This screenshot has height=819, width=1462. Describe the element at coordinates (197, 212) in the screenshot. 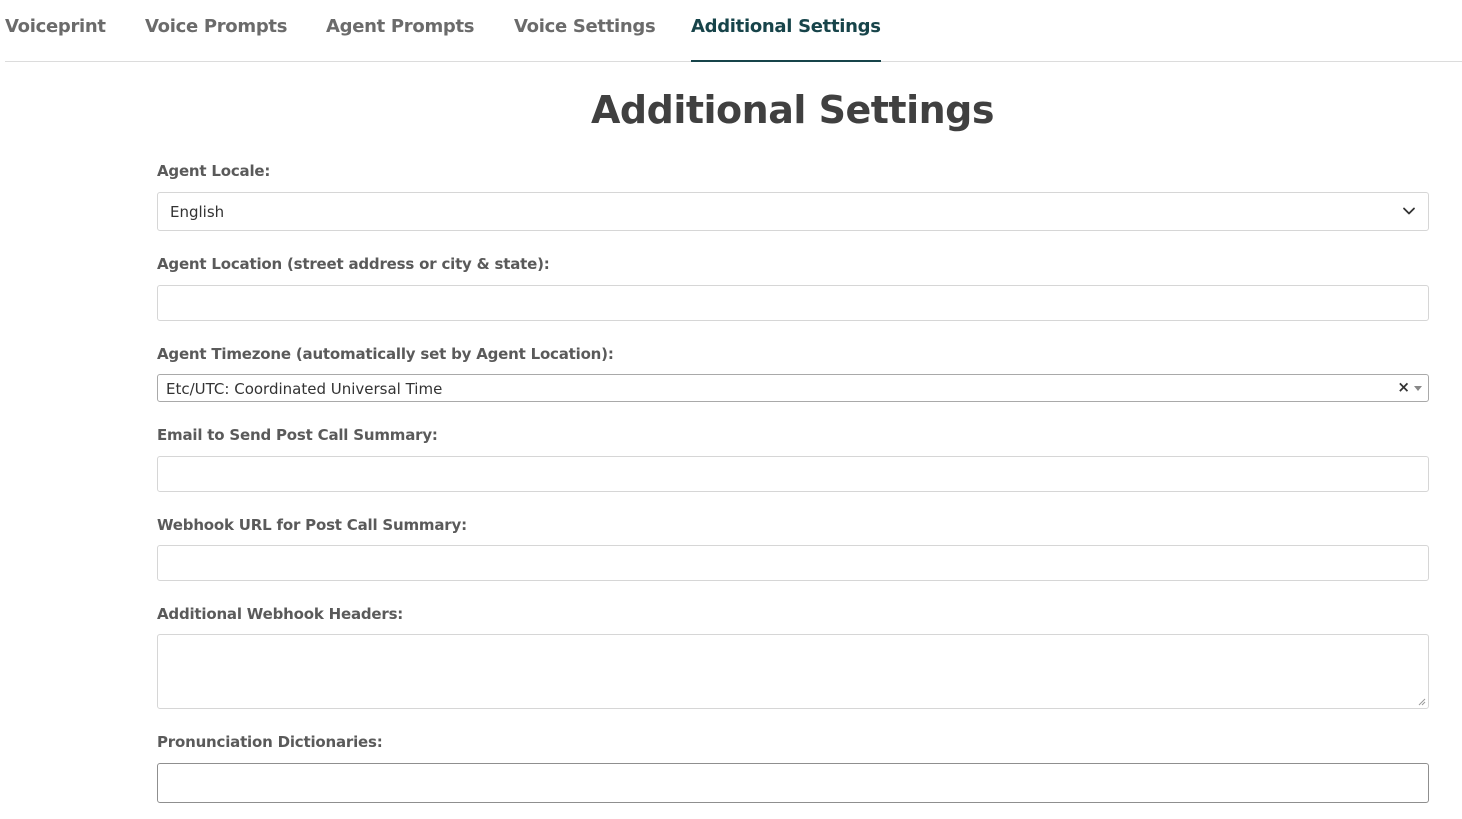

I see `agent-locale-value: English` at that location.